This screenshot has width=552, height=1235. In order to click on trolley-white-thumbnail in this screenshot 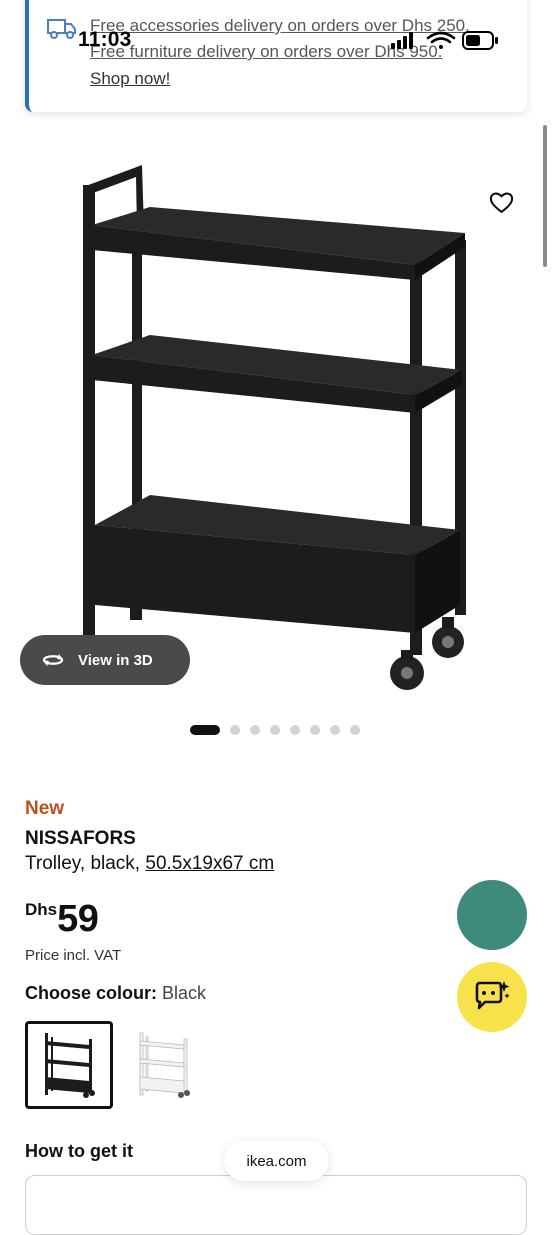, I will do `click(164, 1065)`.